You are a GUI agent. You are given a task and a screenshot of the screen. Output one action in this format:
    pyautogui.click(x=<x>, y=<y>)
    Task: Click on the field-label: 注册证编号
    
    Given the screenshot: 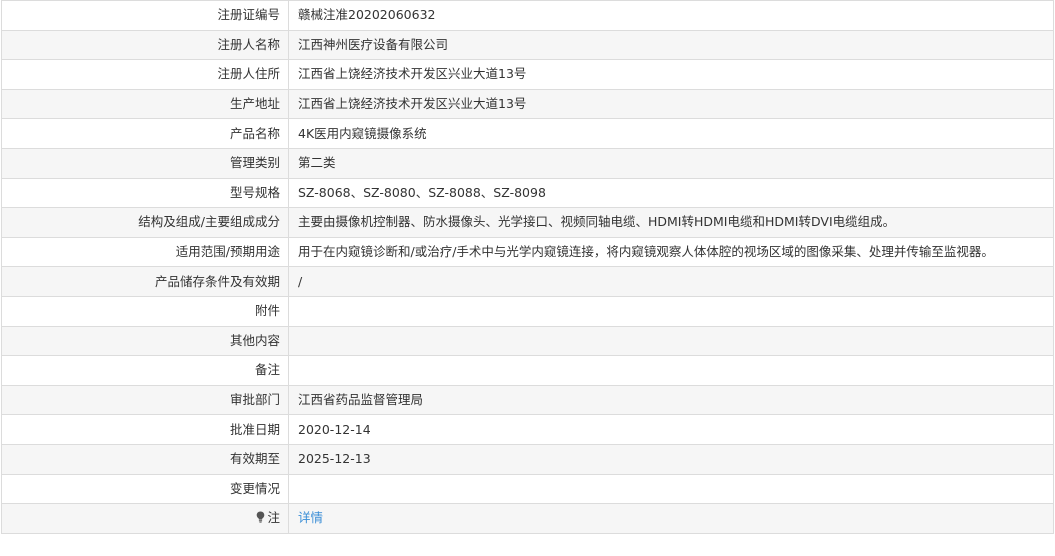 What is the action you would take?
    pyautogui.click(x=145, y=15)
    